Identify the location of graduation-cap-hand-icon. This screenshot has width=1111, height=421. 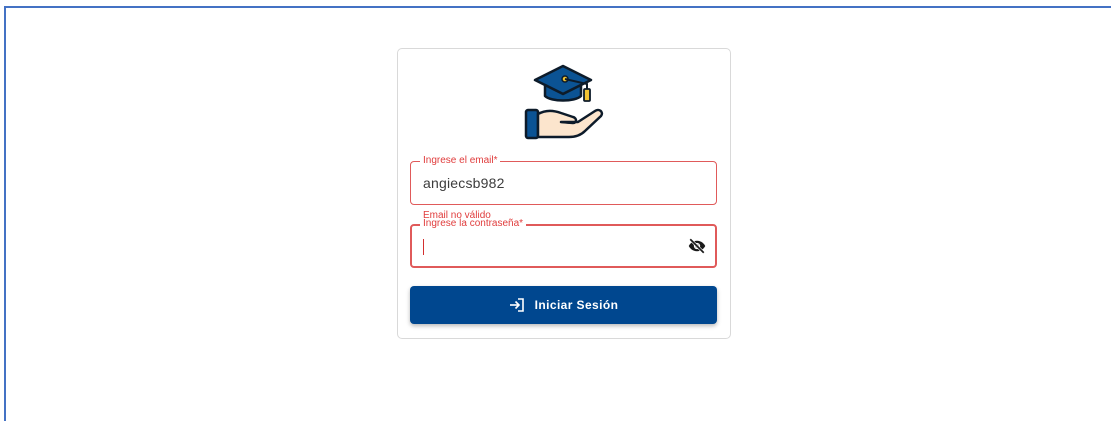
(564, 102).